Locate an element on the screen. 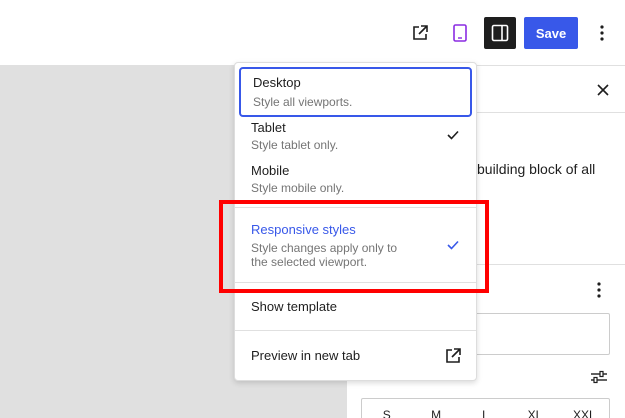 The image size is (625, 418). panel-options-button is located at coordinates (599, 290).